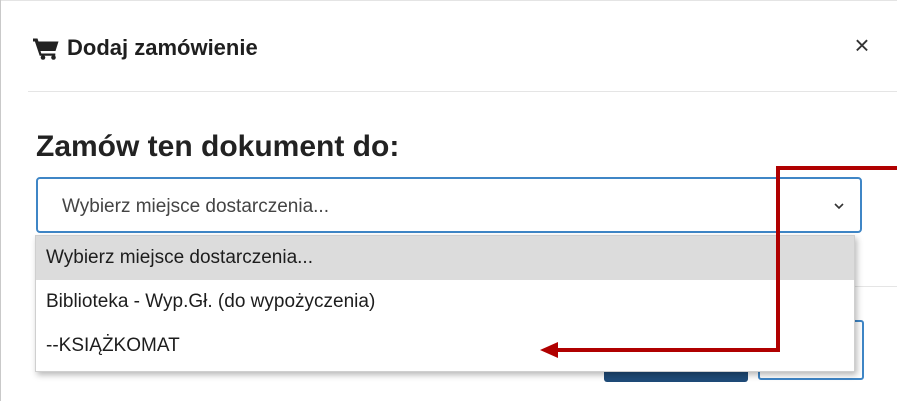 Image resolution: width=897 pixels, height=401 pixels. What do you see at coordinates (839, 206) in the screenshot?
I see `chevron-down-icon` at bounding box center [839, 206].